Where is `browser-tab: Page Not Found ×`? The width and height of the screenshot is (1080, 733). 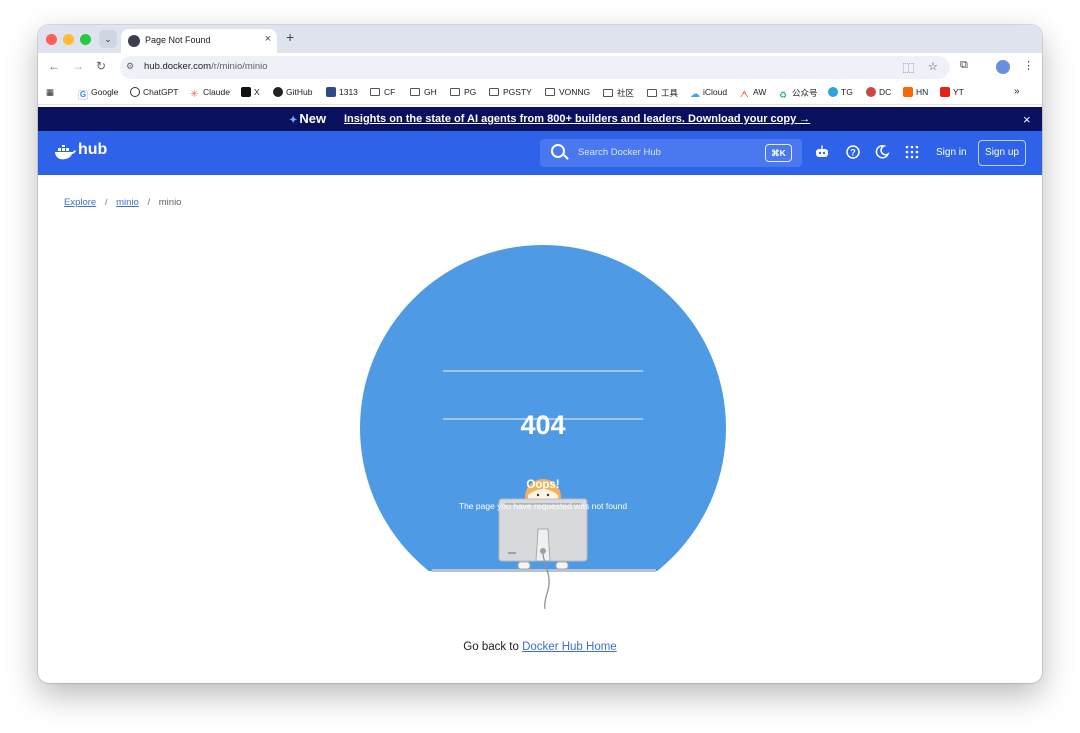
browser-tab: Page Not Found × is located at coordinates (199, 41).